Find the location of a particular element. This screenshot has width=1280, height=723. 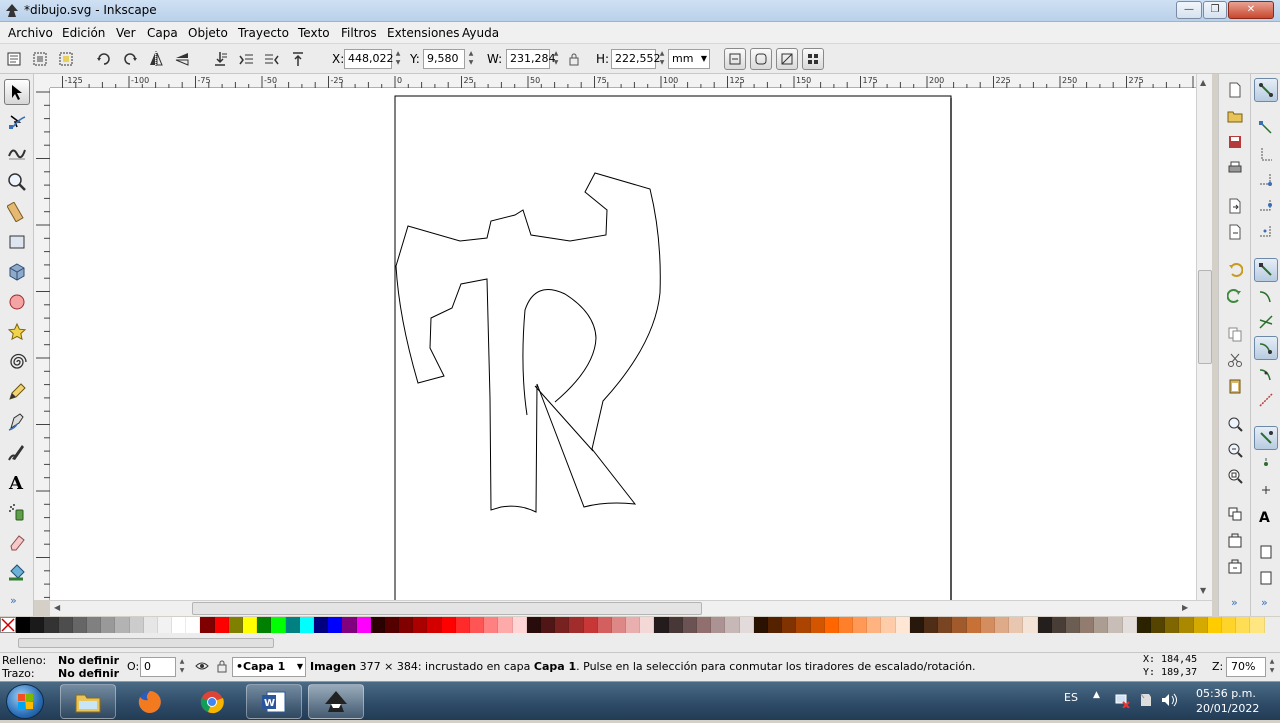

select-all-icon is located at coordinates (14, 59).